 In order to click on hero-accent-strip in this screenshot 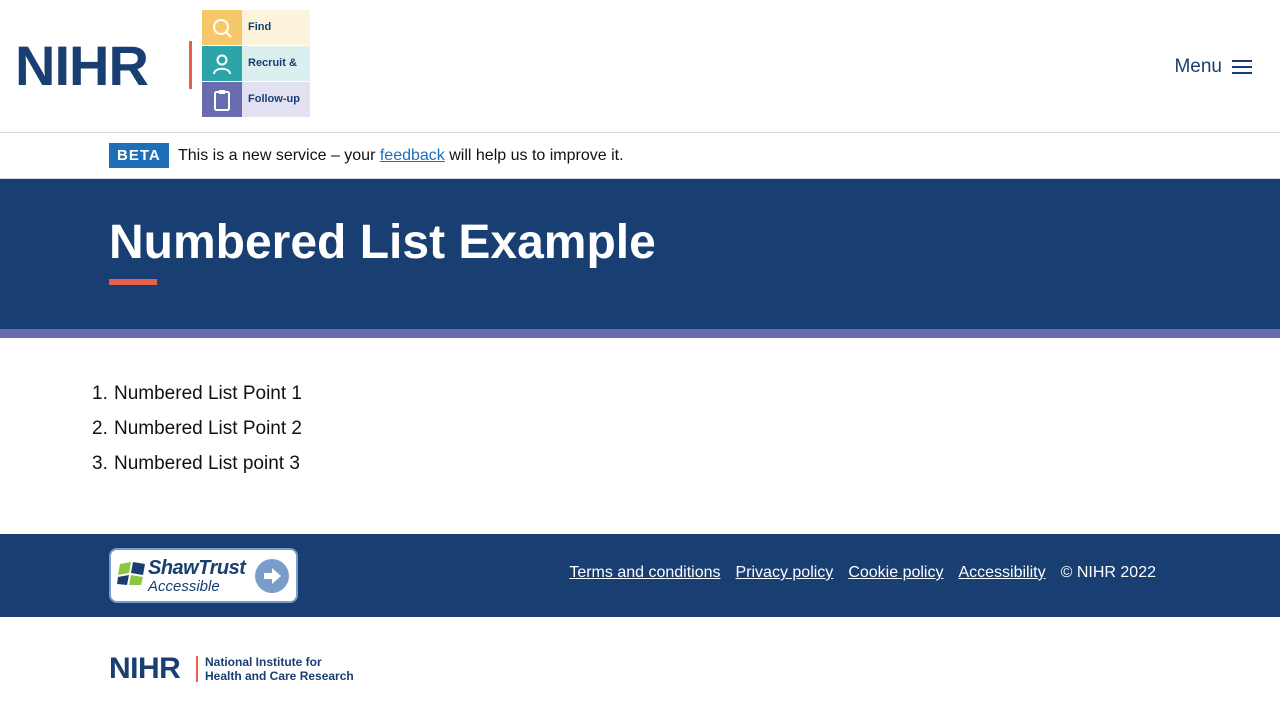, I will do `click(640, 333)`.